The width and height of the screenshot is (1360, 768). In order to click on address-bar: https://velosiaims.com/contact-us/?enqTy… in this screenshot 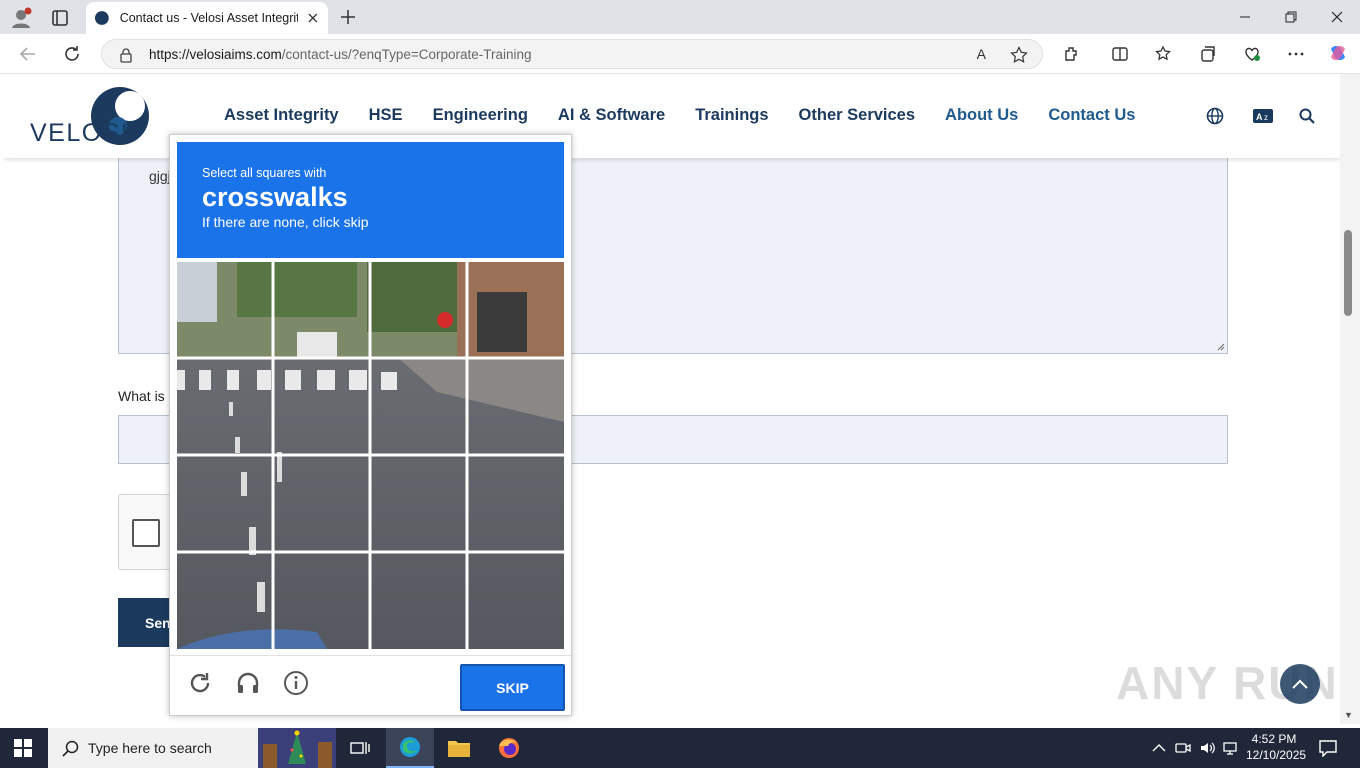, I will do `click(572, 54)`.